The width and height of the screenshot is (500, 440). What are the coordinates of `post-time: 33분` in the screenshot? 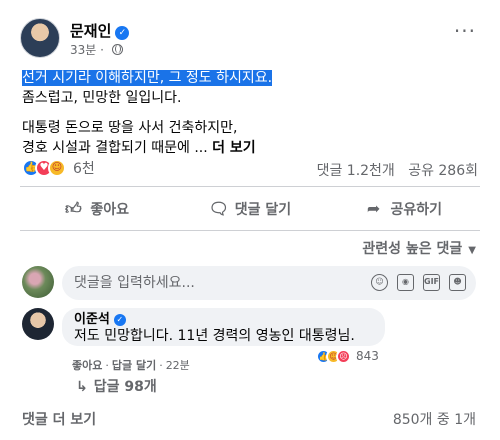 It's located at (83, 50).